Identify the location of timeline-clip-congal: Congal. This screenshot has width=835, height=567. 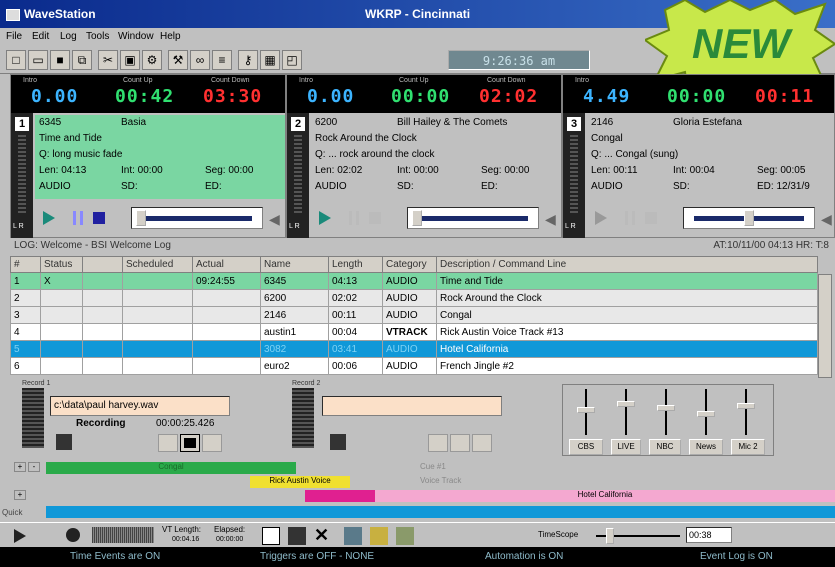
(171, 468).